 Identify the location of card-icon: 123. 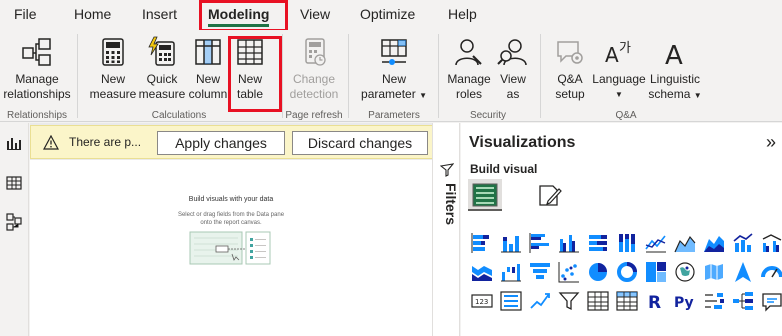
(482, 301).